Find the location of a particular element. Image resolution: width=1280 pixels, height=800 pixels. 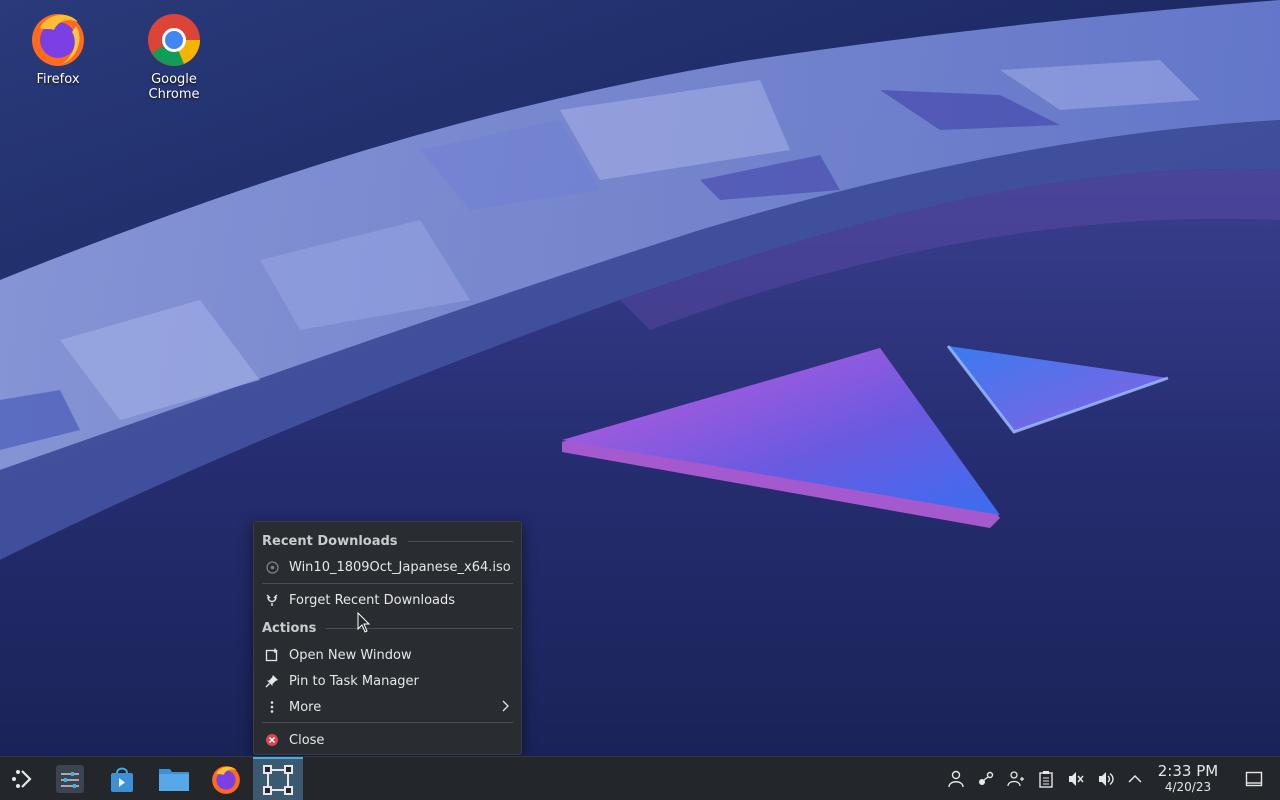

user-tray-button is located at coordinates (956, 779).